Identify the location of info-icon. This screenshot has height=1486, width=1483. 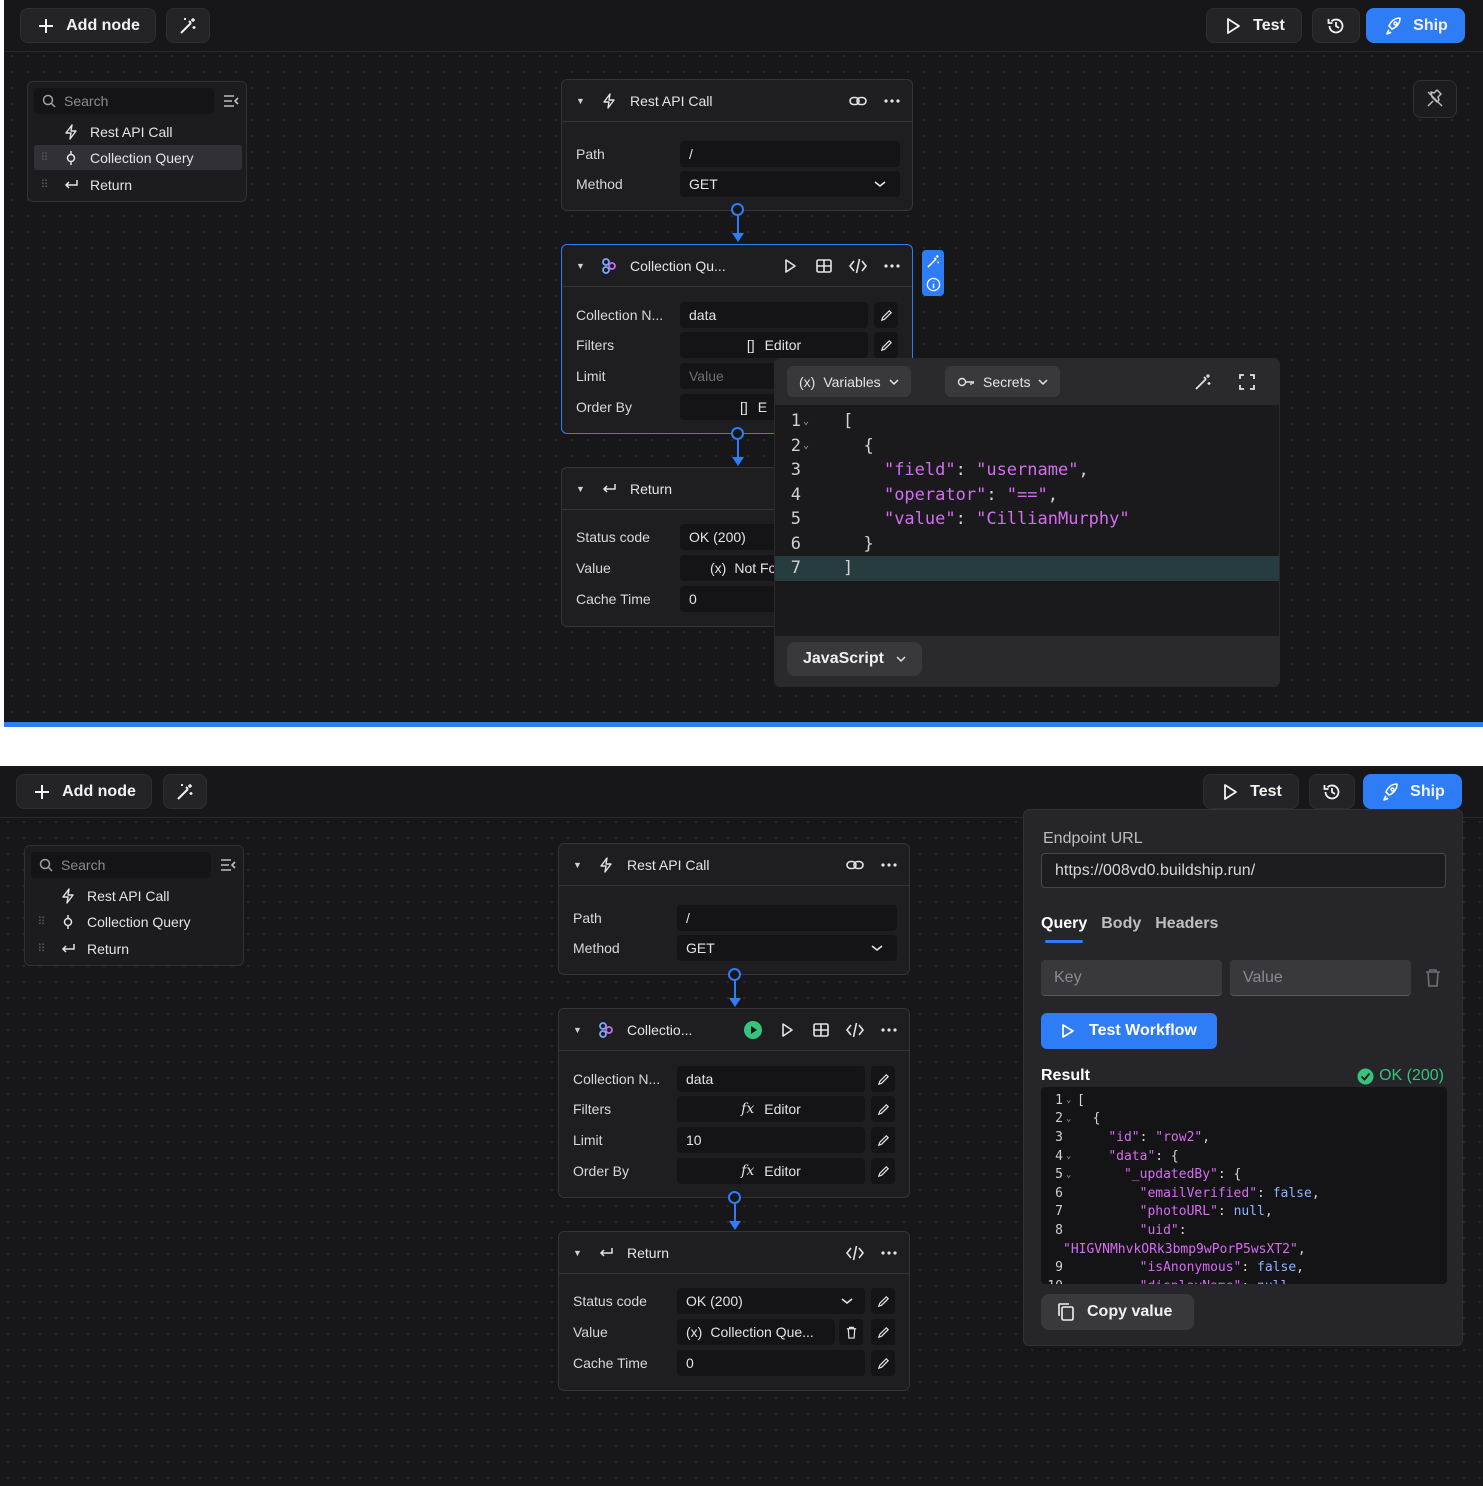
(933, 284).